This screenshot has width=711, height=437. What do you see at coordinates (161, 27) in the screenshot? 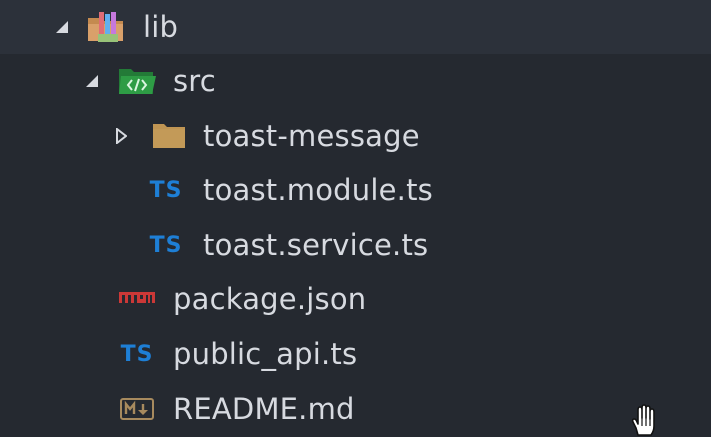
I see `tree-item-label: lib` at bounding box center [161, 27].